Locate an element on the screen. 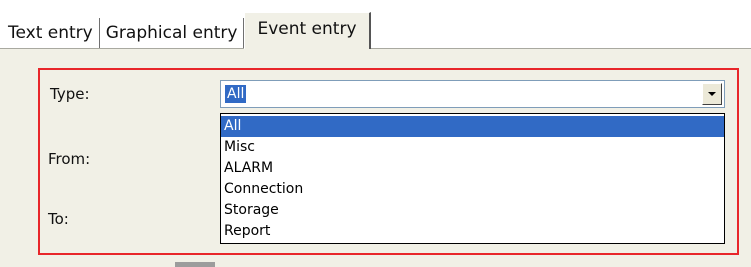  dropdown-option-misc: Misc is located at coordinates (472, 147).